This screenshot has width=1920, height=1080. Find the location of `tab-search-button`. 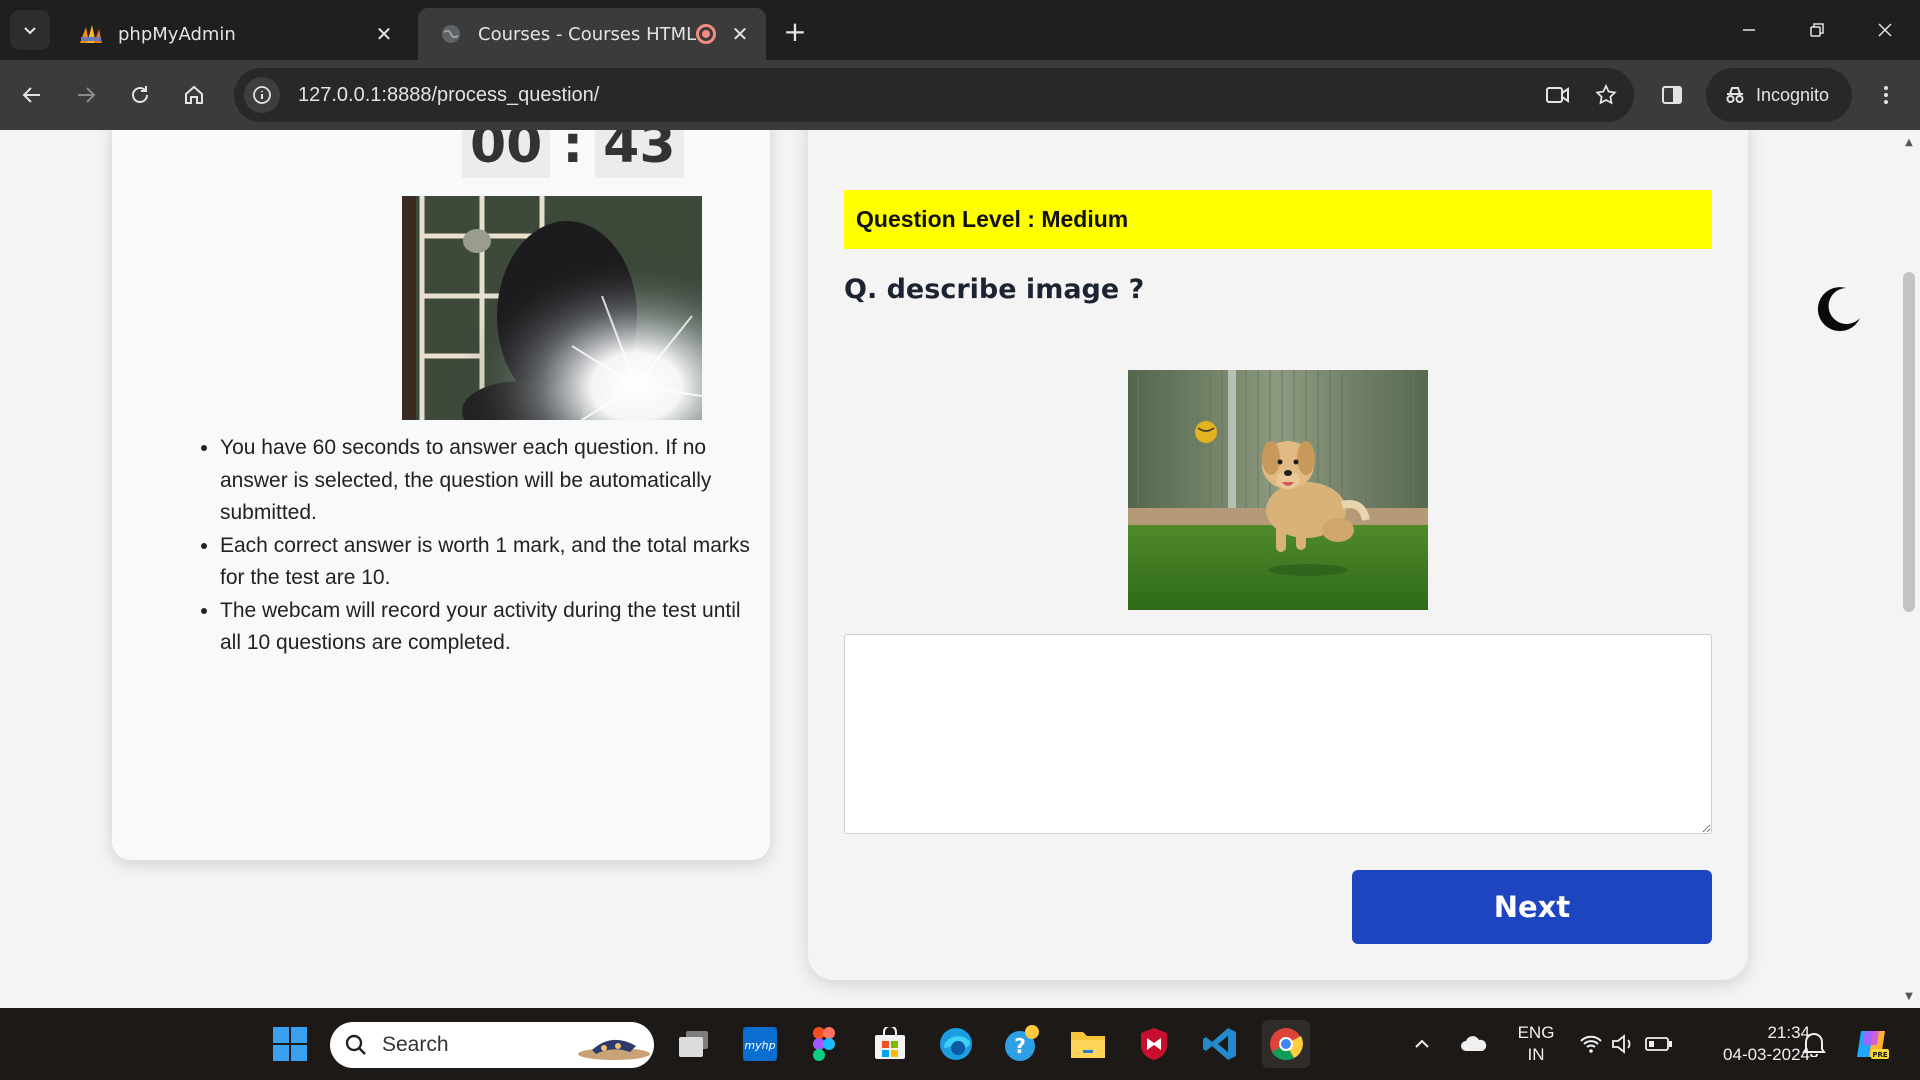

tab-search-button is located at coordinates (30, 30).